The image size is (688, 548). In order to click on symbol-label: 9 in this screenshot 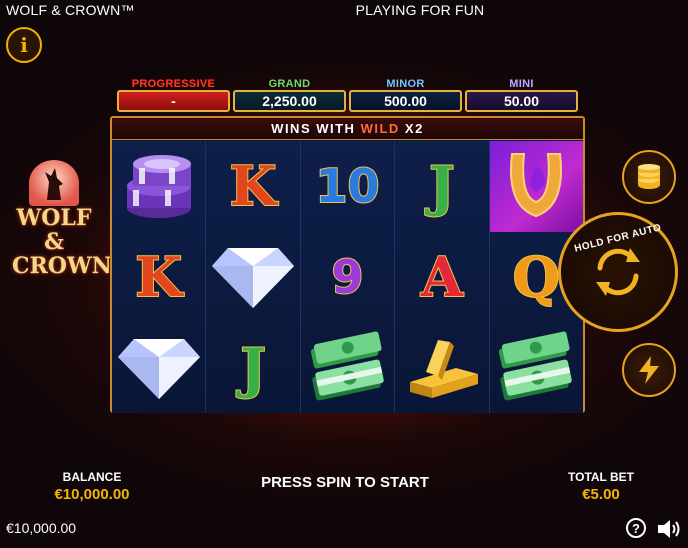, I will do `click(347, 277)`.